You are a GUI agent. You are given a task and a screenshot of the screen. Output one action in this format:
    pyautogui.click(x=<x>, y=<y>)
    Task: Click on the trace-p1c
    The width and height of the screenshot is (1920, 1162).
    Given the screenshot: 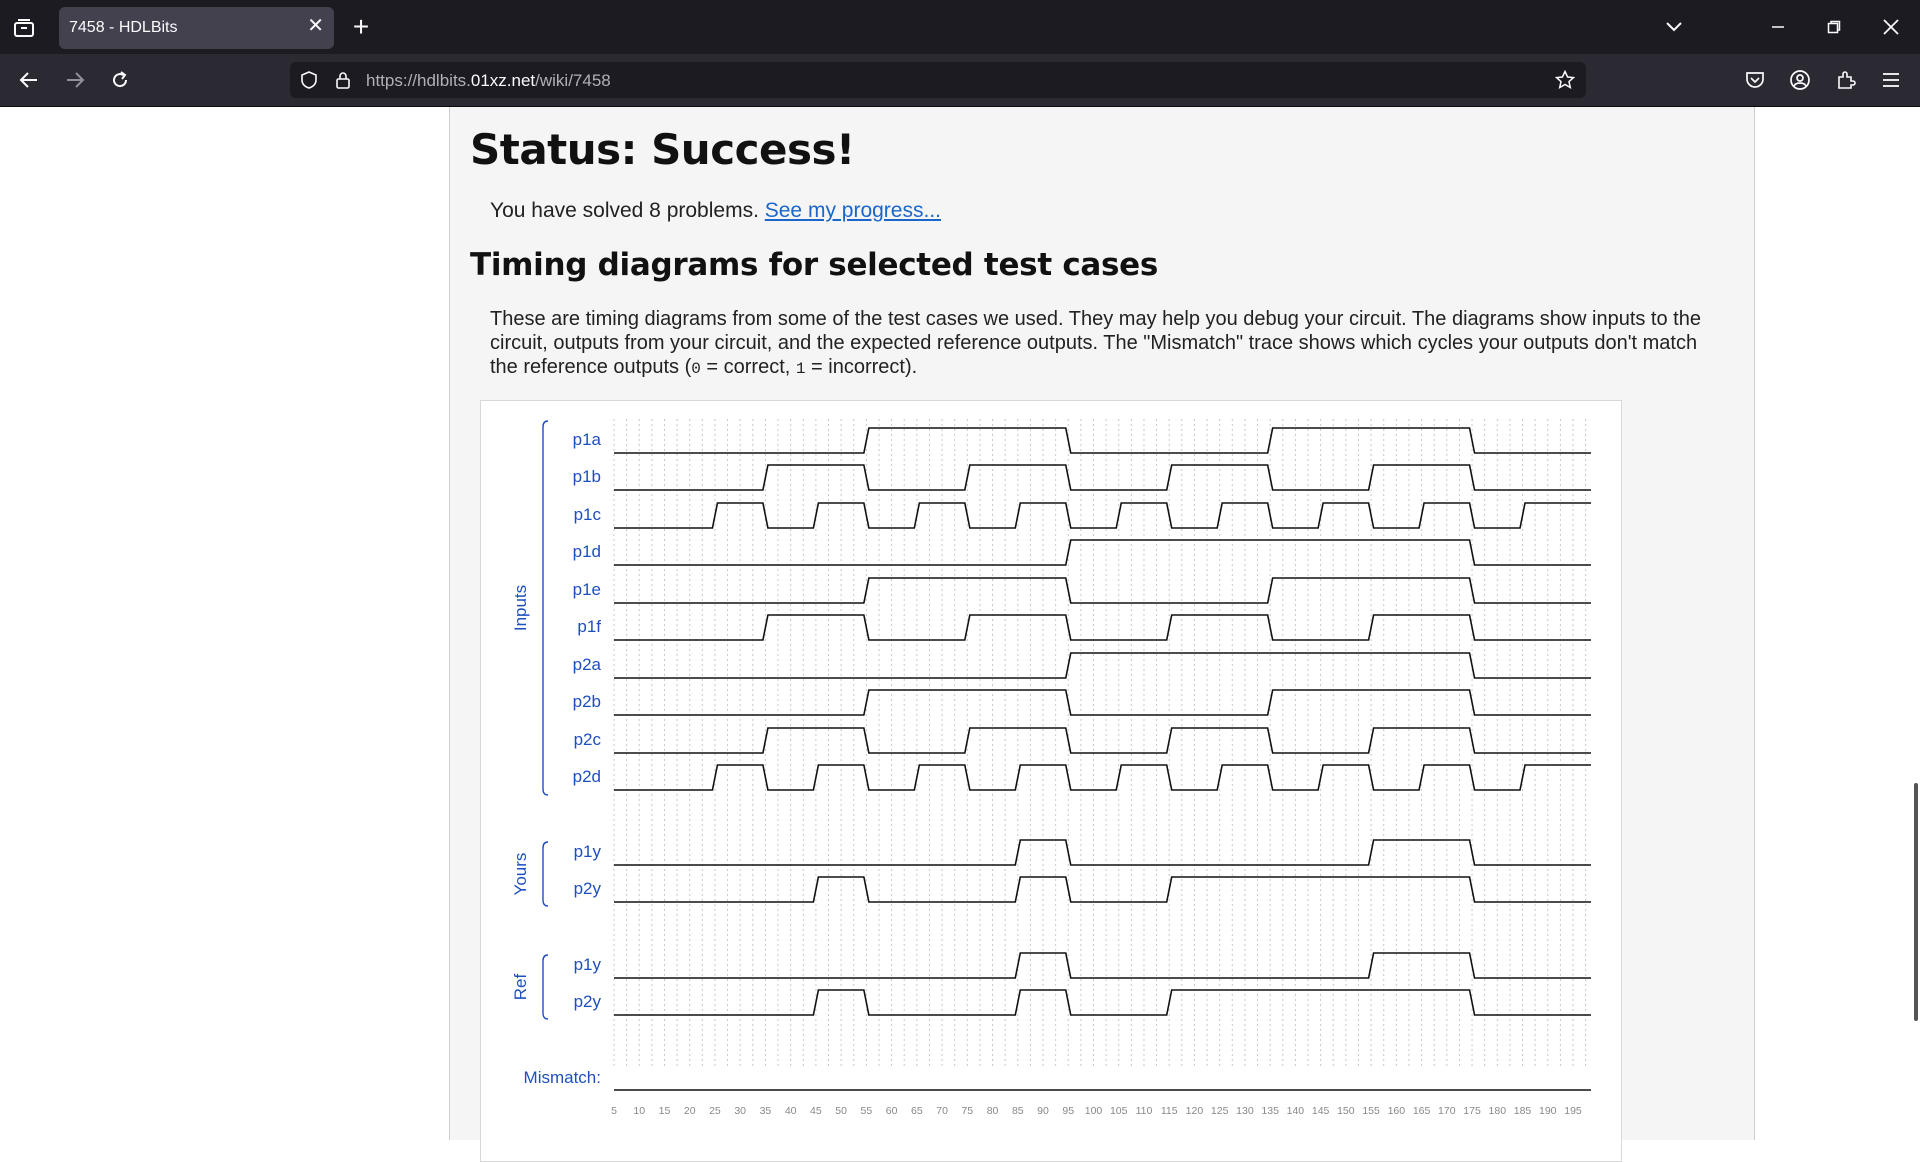 What is the action you would take?
    pyautogui.click(x=1102, y=515)
    